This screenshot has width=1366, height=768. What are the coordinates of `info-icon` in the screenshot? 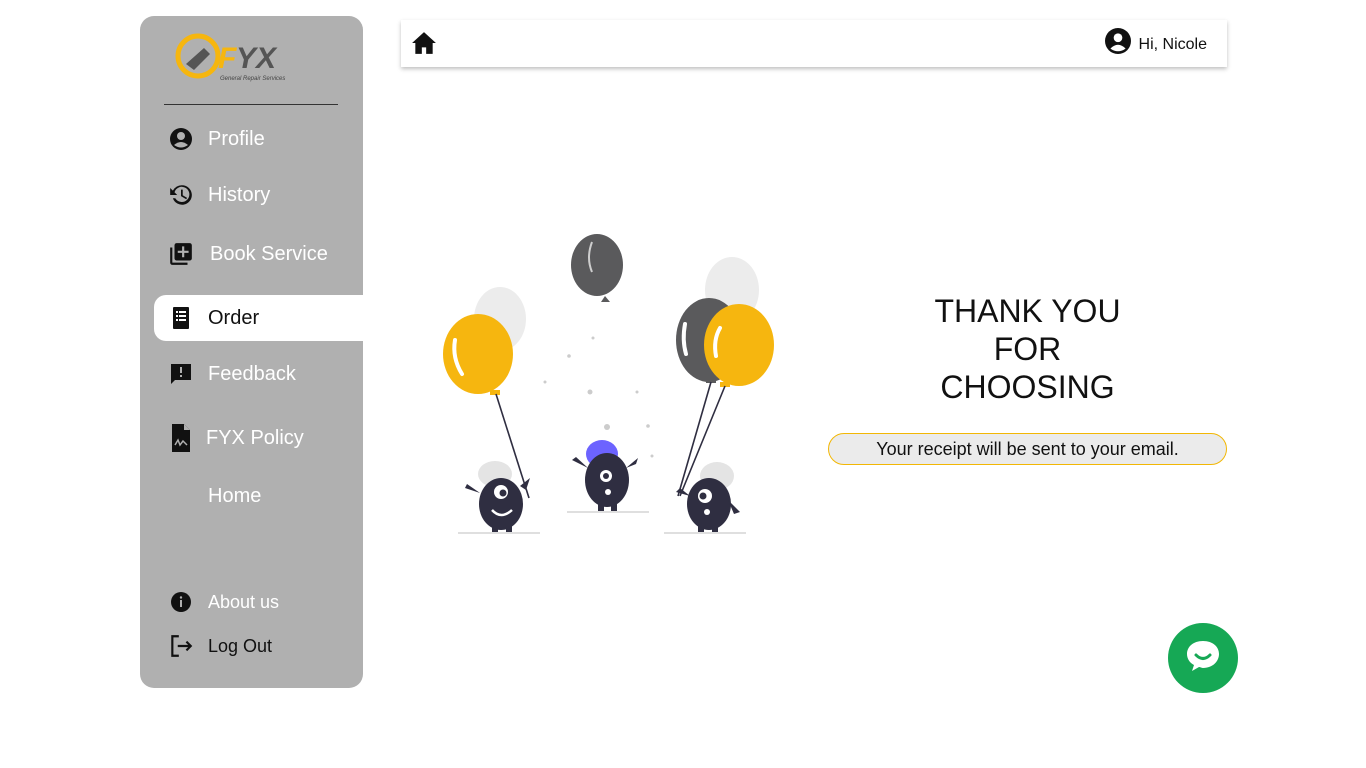 It's located at (181, 602).